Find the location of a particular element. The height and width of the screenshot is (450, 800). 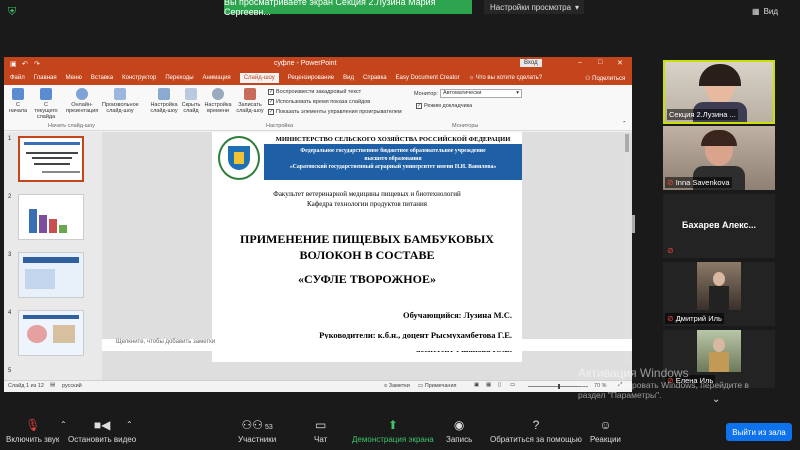

participant-tile: ⊘ Дмитрий Иль is located at coordinates (719, 294).